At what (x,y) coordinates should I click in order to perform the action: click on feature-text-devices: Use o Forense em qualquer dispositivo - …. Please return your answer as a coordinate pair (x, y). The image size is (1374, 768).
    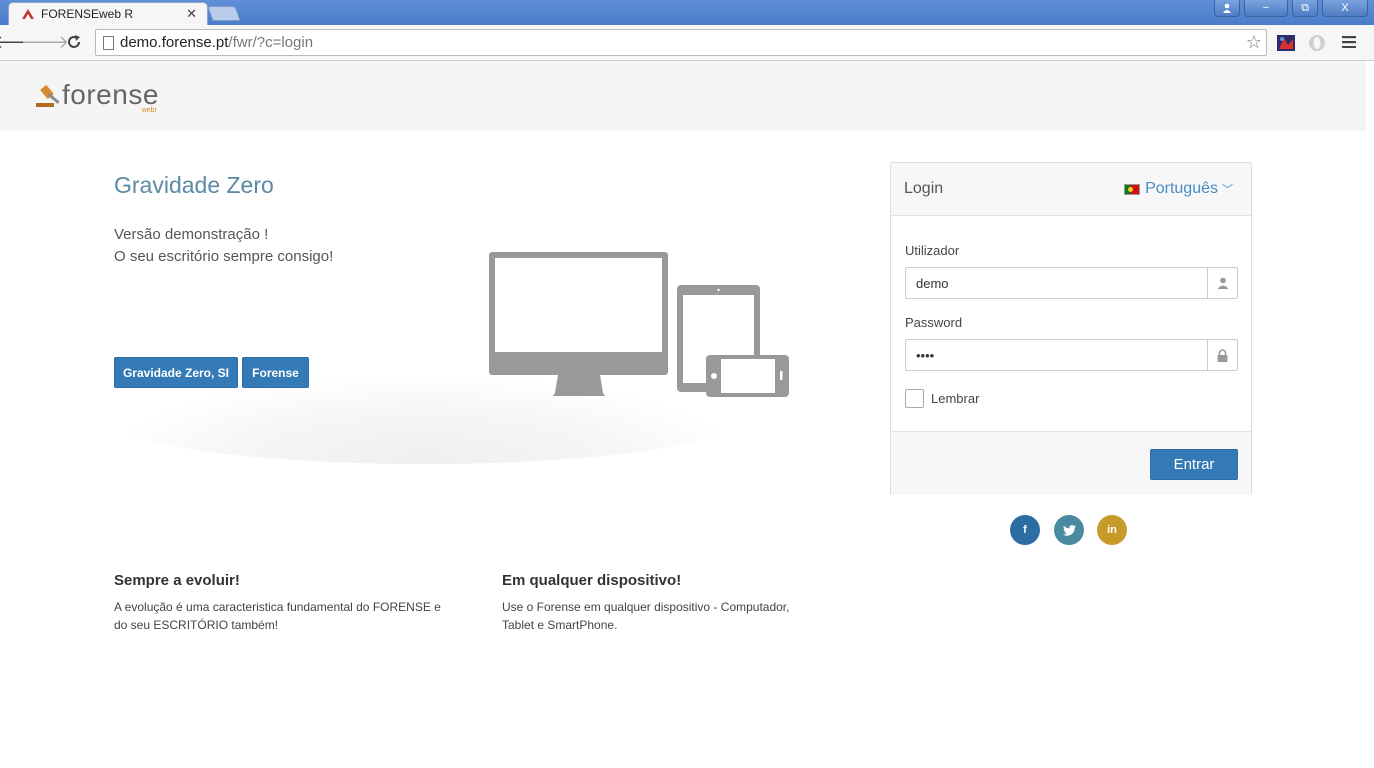
    Looking at the image, I should click on (646, 616).